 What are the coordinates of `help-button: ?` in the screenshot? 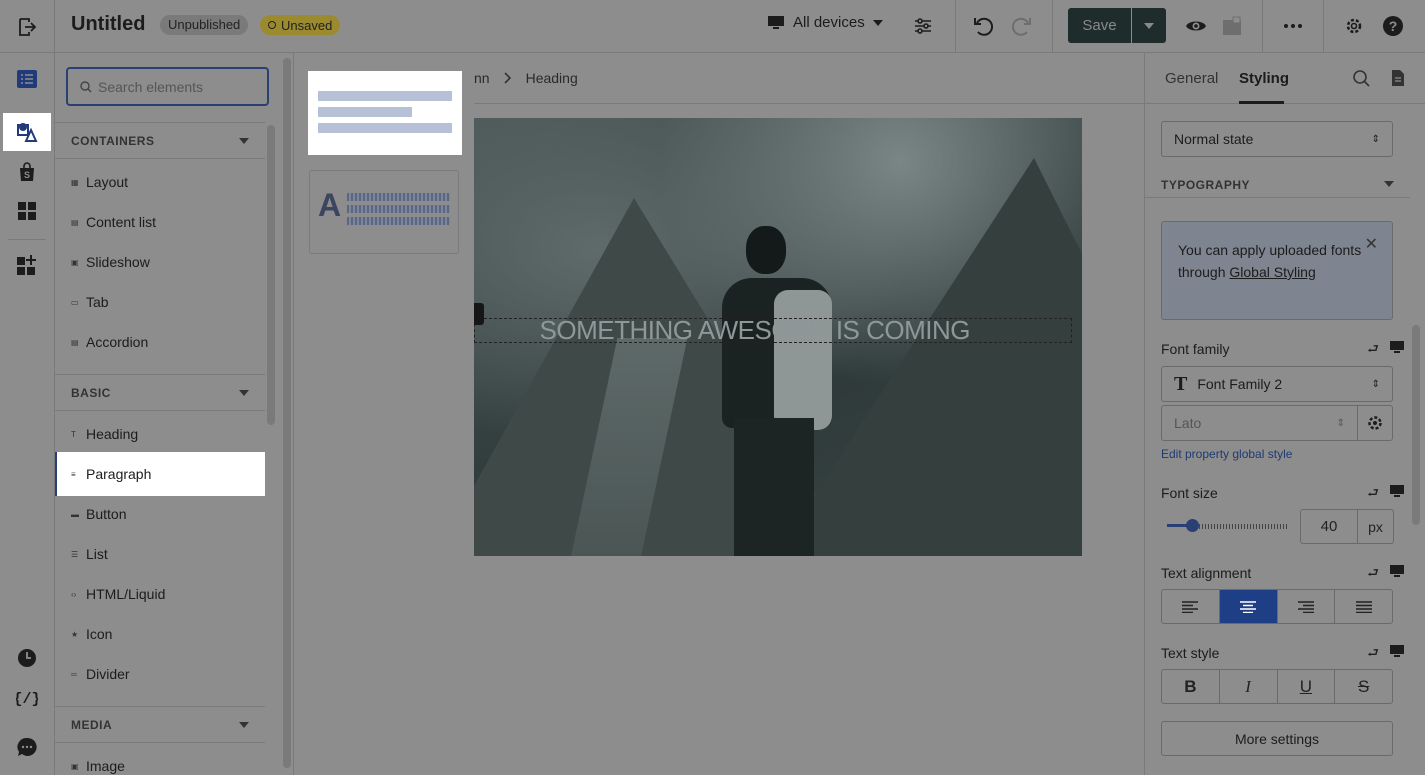 It's located at (1393, 26).